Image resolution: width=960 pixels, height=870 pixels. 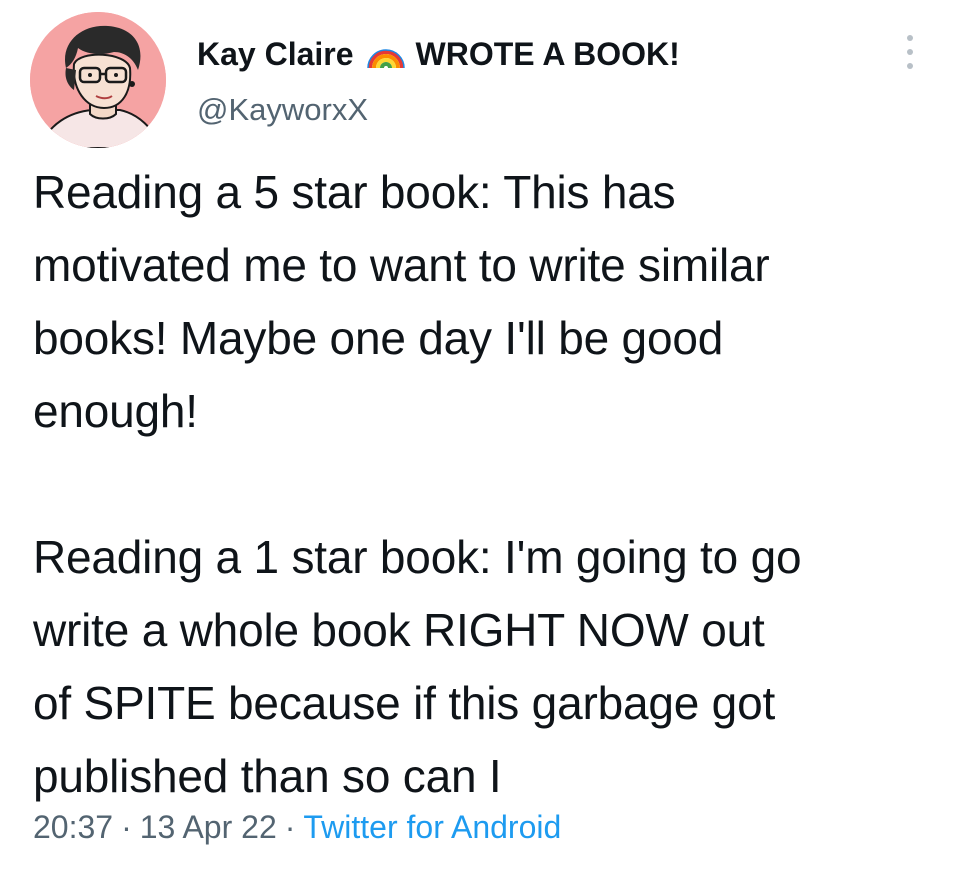 I want to click on tweet-line: published than so can I, so click(x=267, y=776).